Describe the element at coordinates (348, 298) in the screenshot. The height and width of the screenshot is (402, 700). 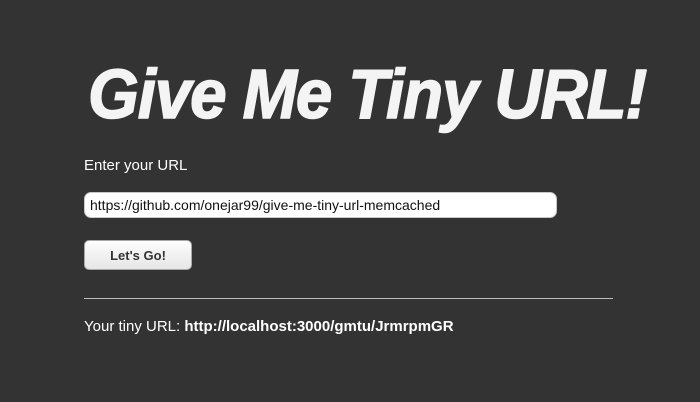
I see `divider` at that location.